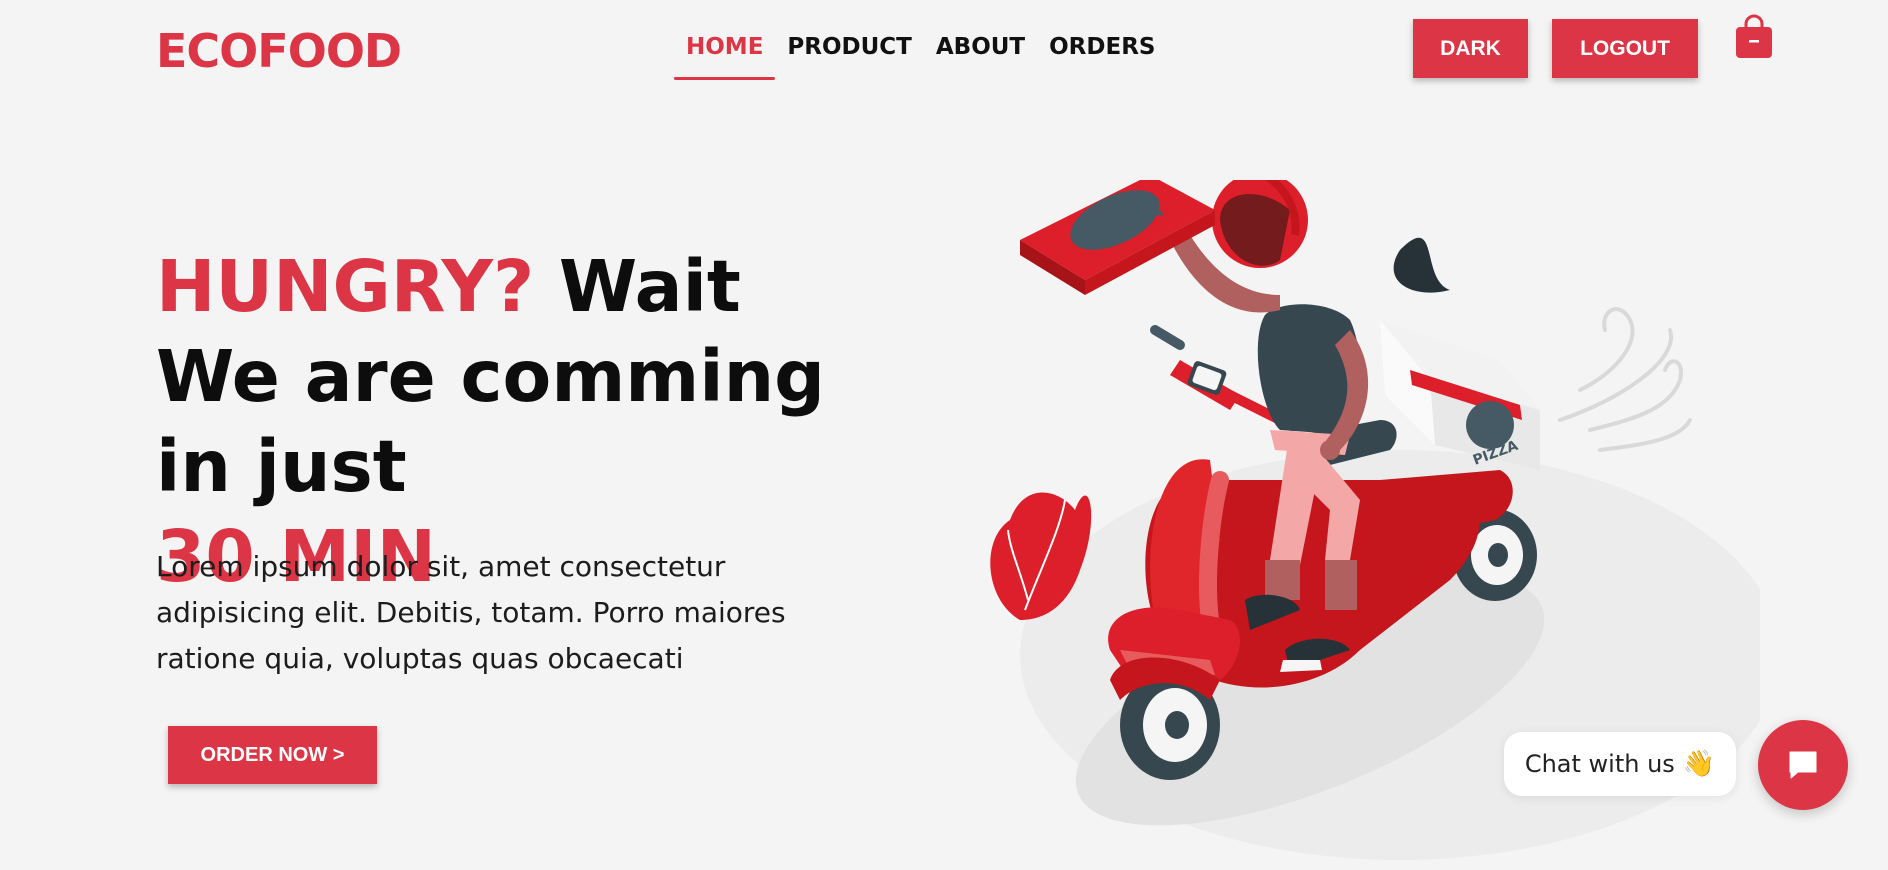 The image size is (1888, 870). Describe the element at coordinates (345, 286) in the screenshot. I see `hero-title-hungry: HUNGRY?` at that location.